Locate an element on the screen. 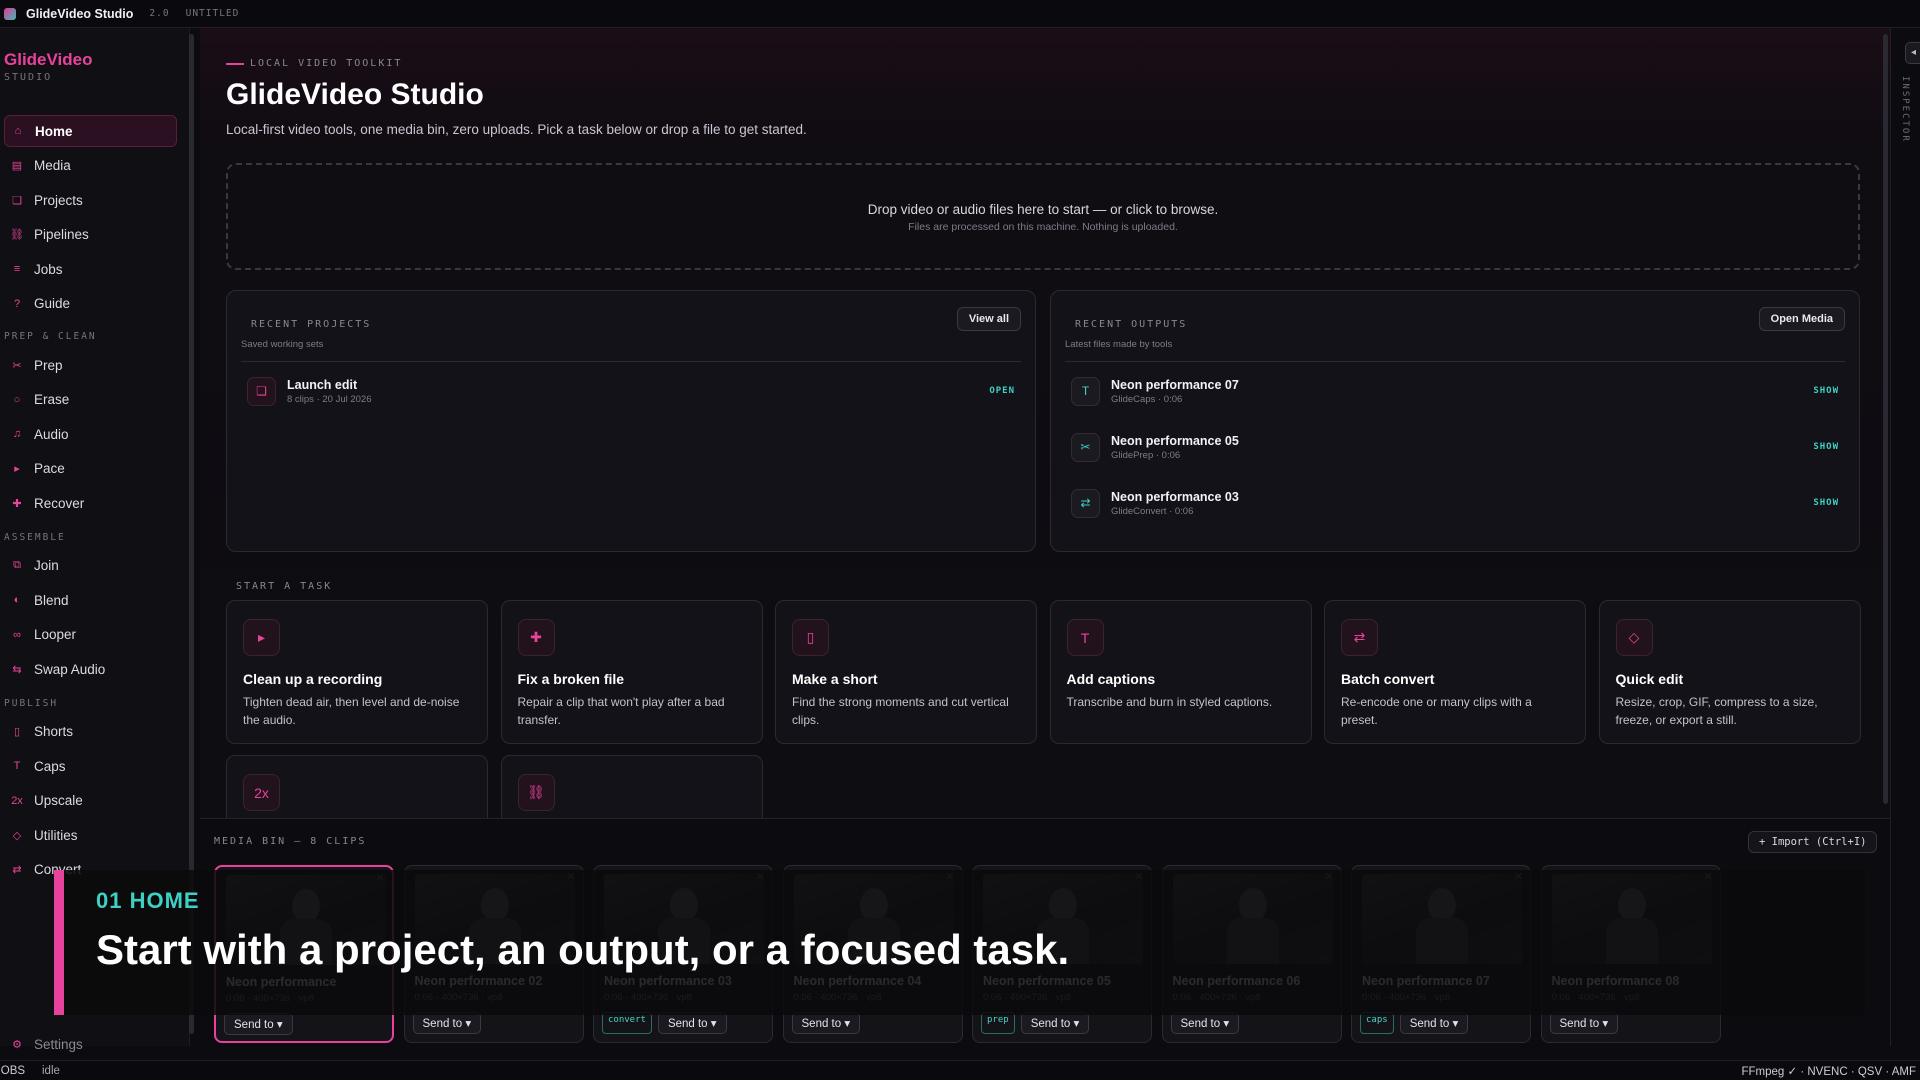 This screenshot has width=1920, height=1080. sidebar-item-caps: T Caps is located at coordinates (90, 766).